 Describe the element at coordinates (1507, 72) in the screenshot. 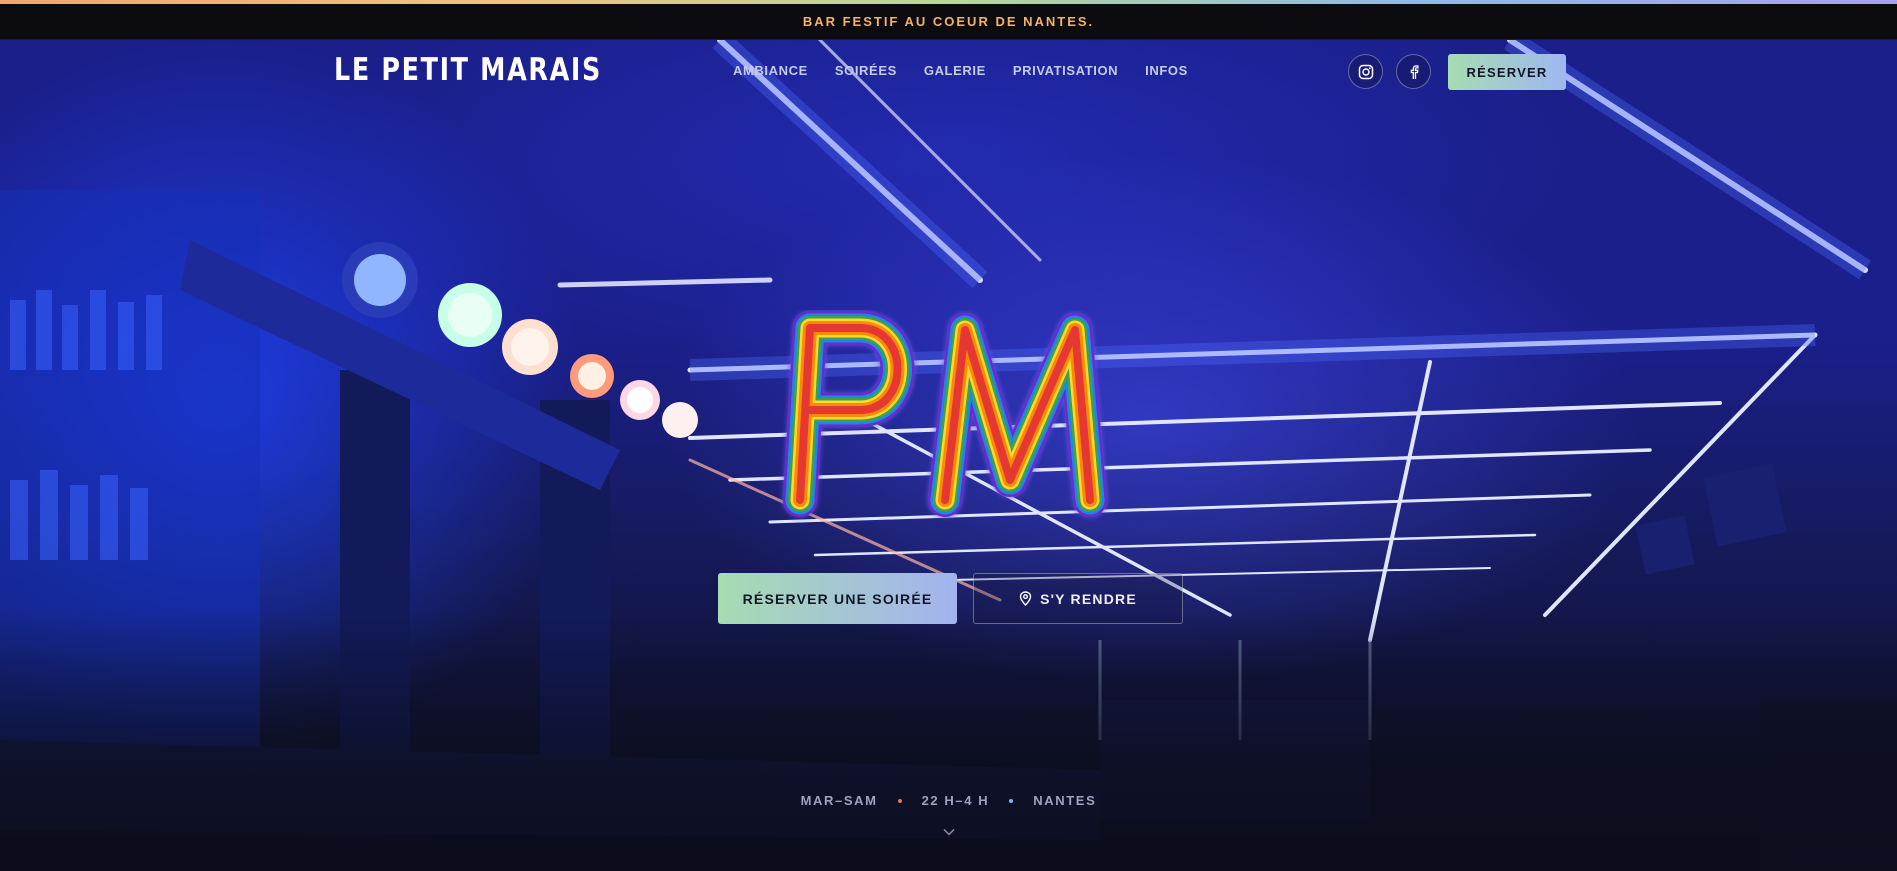

I see `reserve-button: RÉSERVER` at that location.